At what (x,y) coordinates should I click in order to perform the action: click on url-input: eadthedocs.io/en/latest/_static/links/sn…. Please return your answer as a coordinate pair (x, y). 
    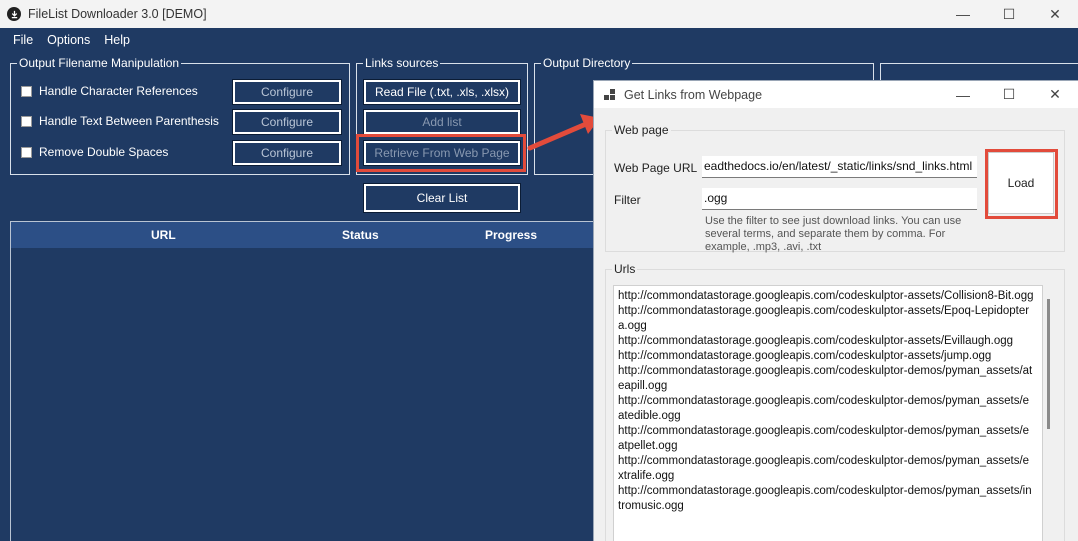
    Looking at the image, I should click on (839, 167).